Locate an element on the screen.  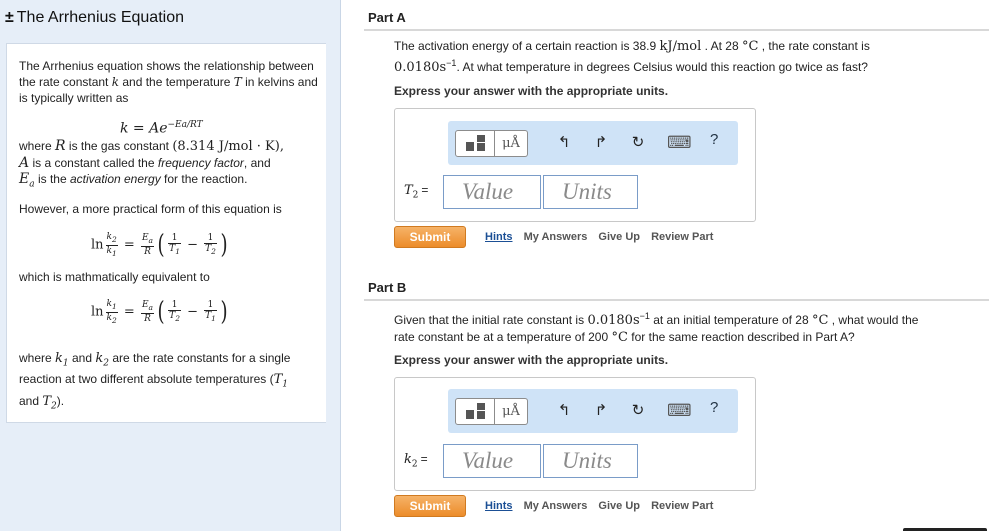
panel-title: ± The Arrhenius Equation is located at coordinates (94, 17).